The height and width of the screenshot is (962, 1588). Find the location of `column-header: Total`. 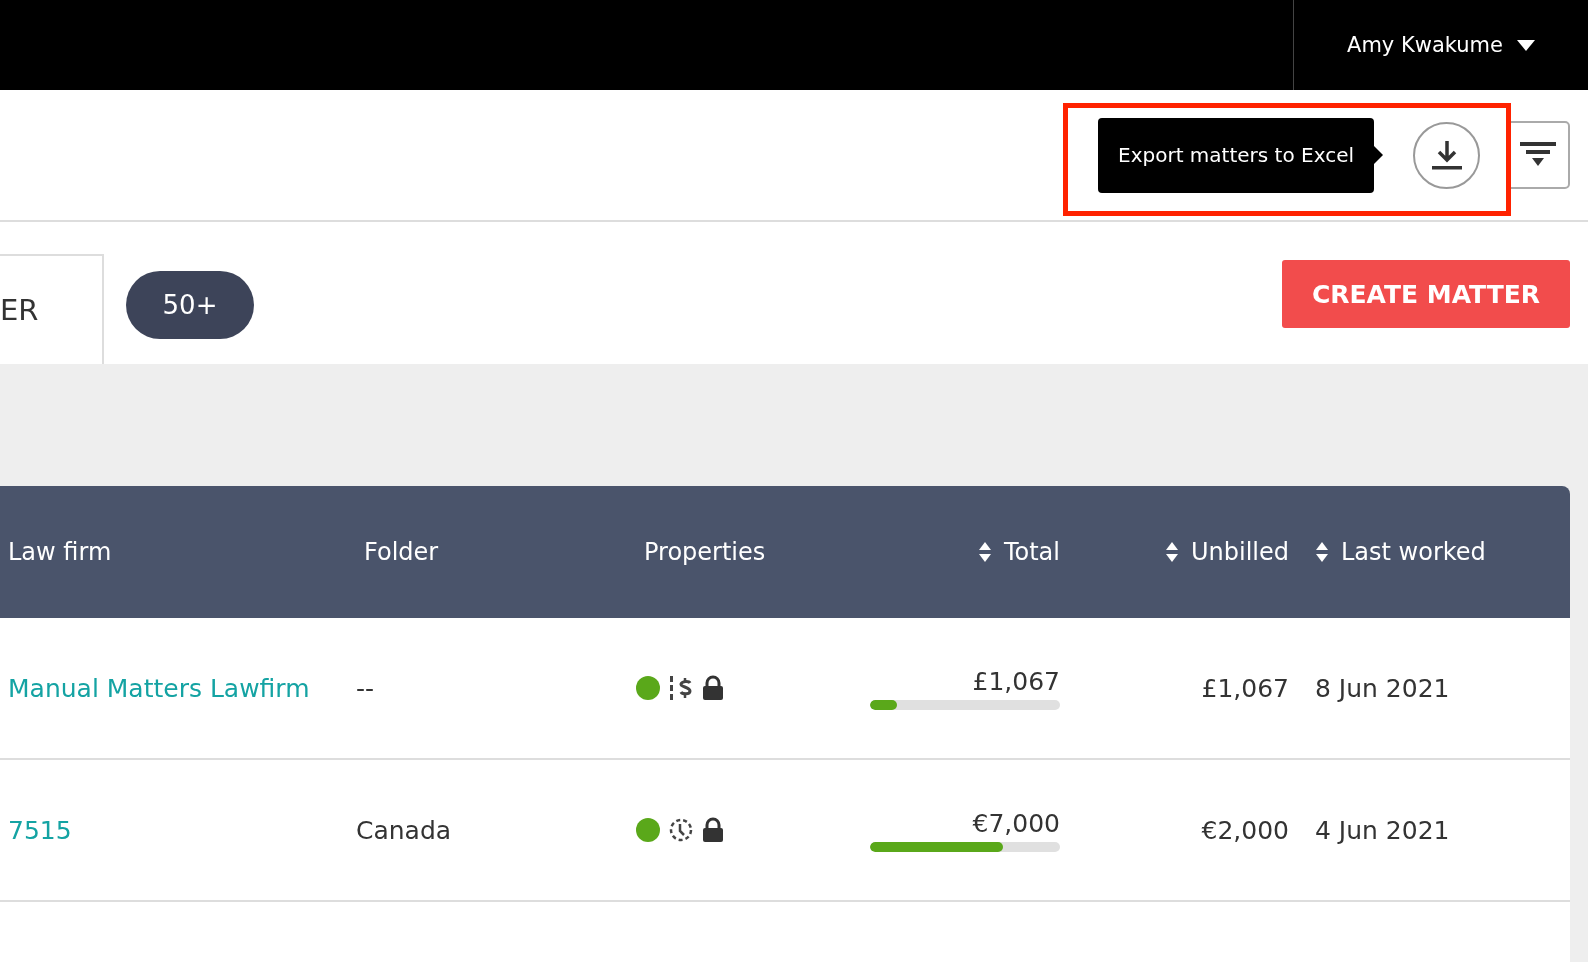

column-header: Total is located at coordinates (1031, 552).